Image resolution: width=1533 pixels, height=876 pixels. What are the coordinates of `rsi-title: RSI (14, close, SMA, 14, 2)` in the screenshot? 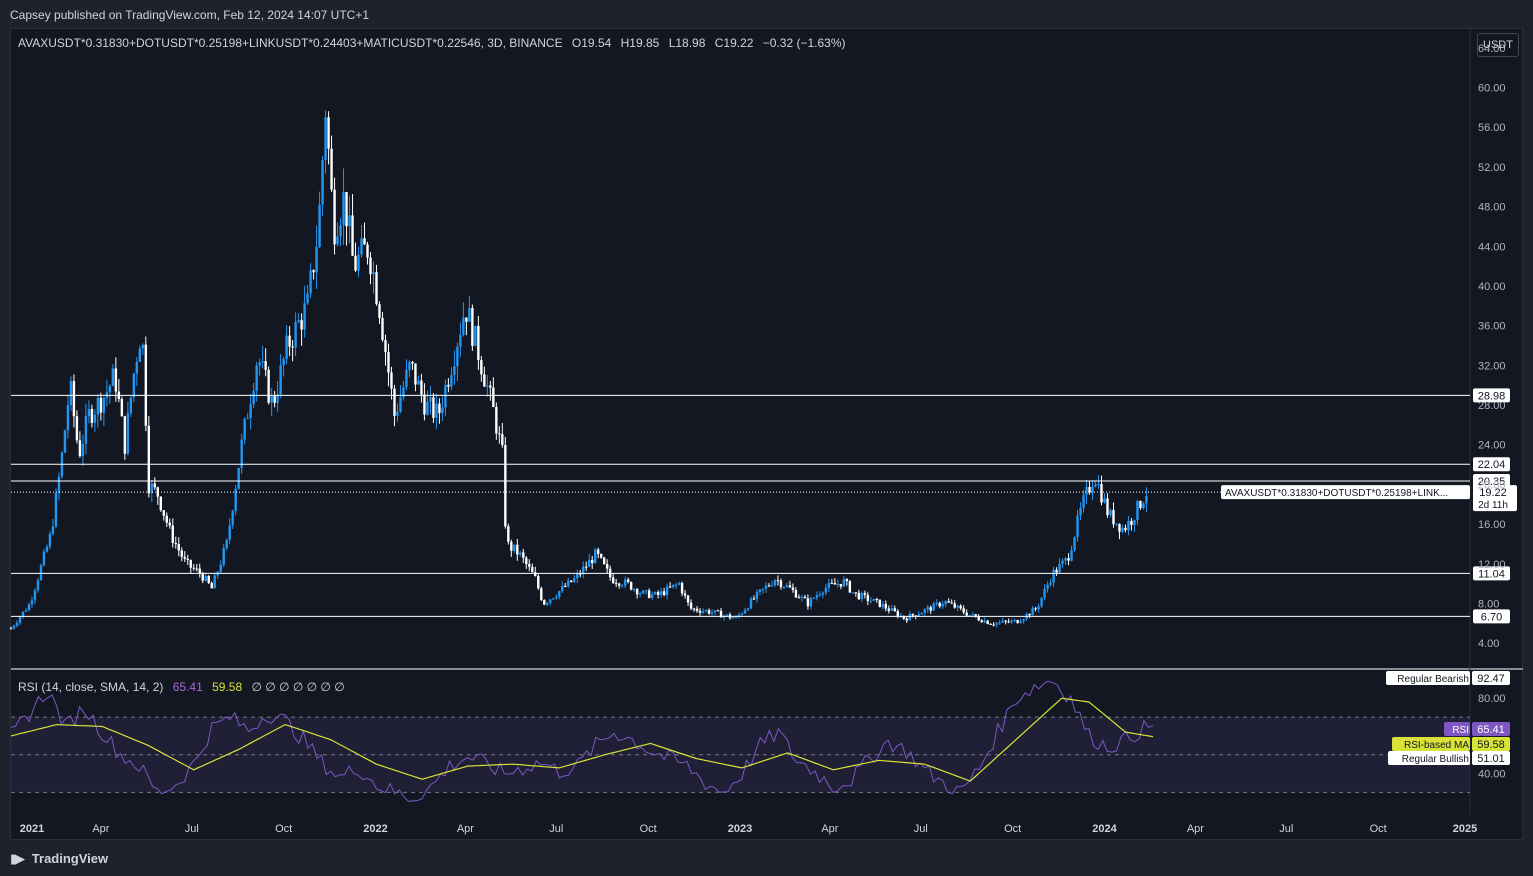 It's located at (91, 687).